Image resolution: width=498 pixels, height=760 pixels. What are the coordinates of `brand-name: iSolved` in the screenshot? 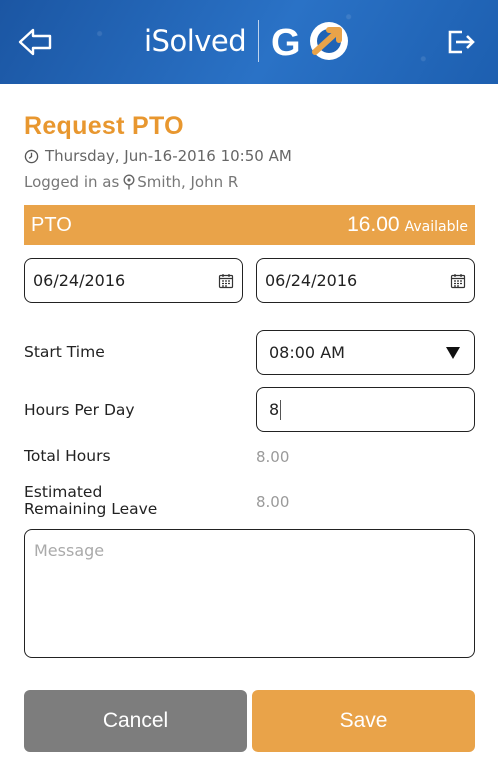 It's located at (195, 41).